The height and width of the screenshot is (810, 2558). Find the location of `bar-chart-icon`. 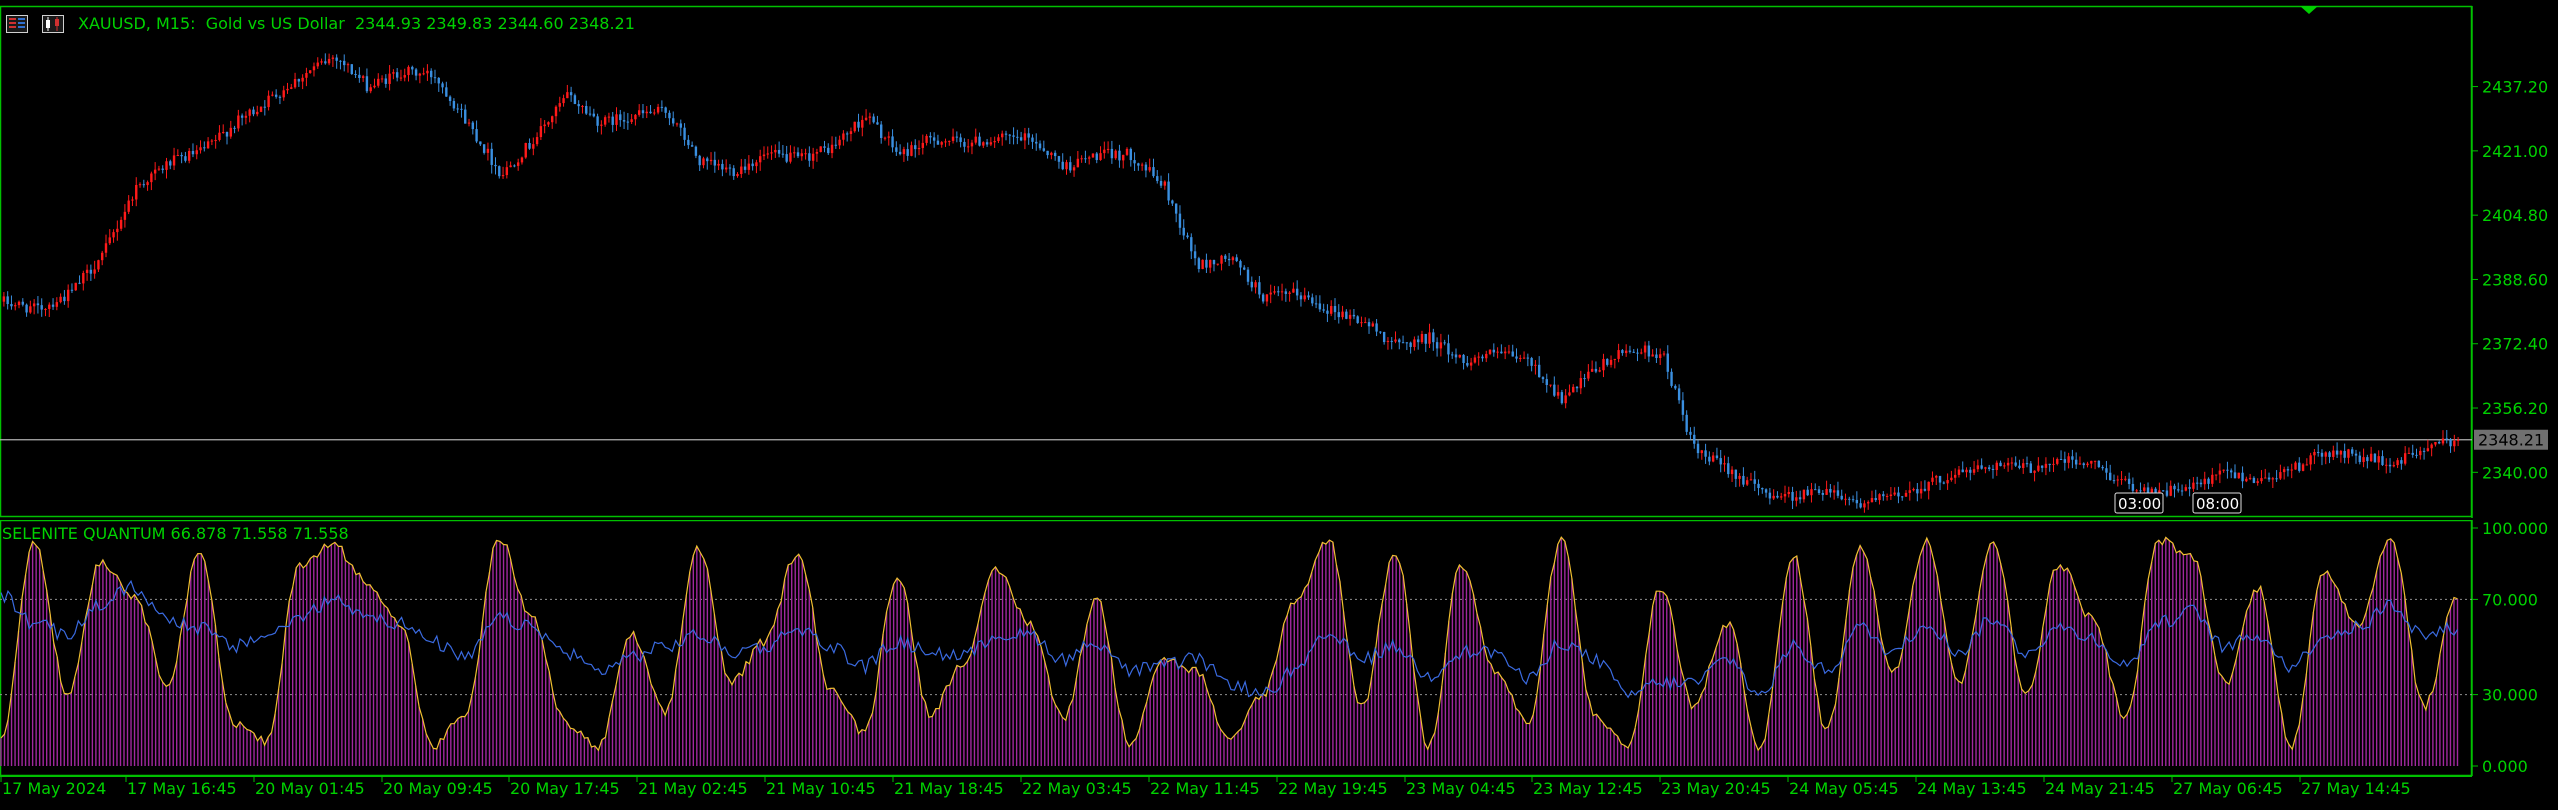

bar-chart-icon is located at coordinates (17, 24).